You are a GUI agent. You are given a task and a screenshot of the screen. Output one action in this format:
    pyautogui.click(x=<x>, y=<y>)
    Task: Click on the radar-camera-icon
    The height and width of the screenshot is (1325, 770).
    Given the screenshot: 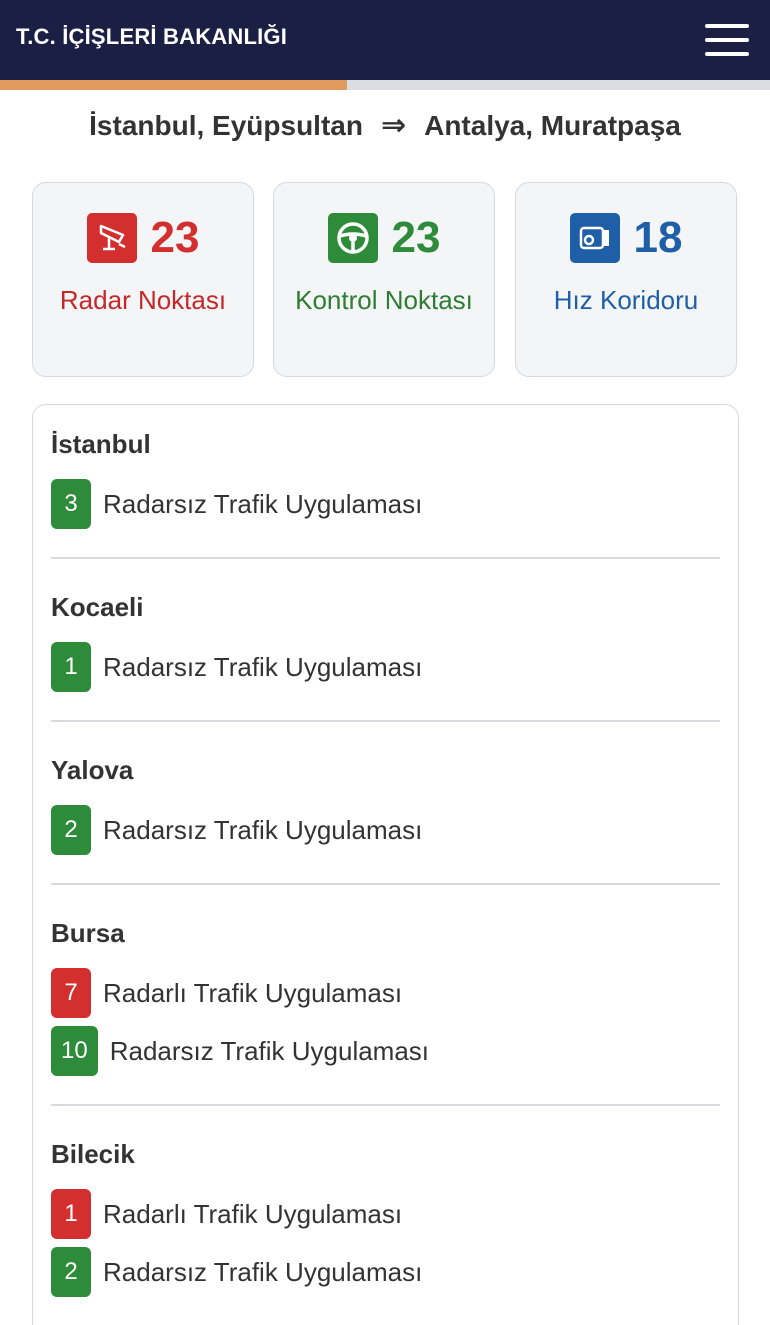 What is the action you would take?
    pyautogui.click(x=111, y=238)
    